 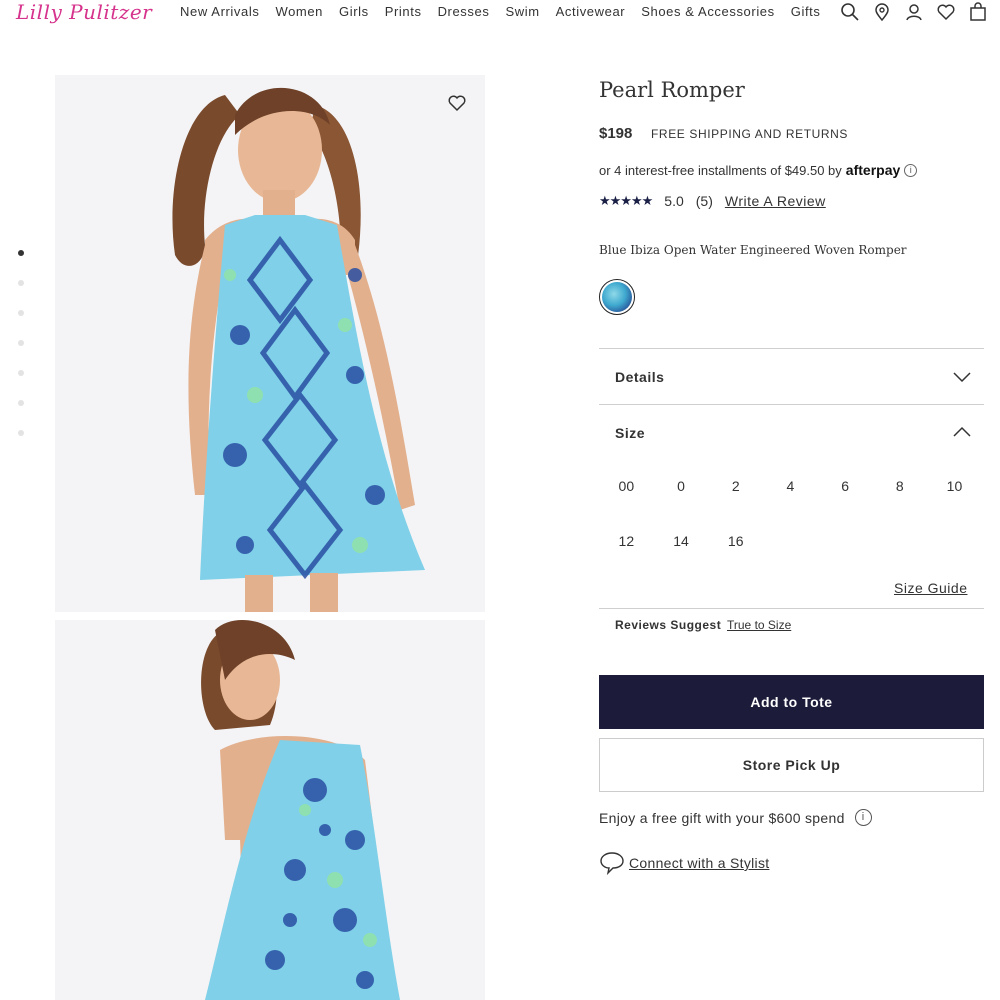 What do you see at coordinates (806, 11) in the screenshot?
I see `nav-gifts: Gifts` at bounding box center [806, 11].